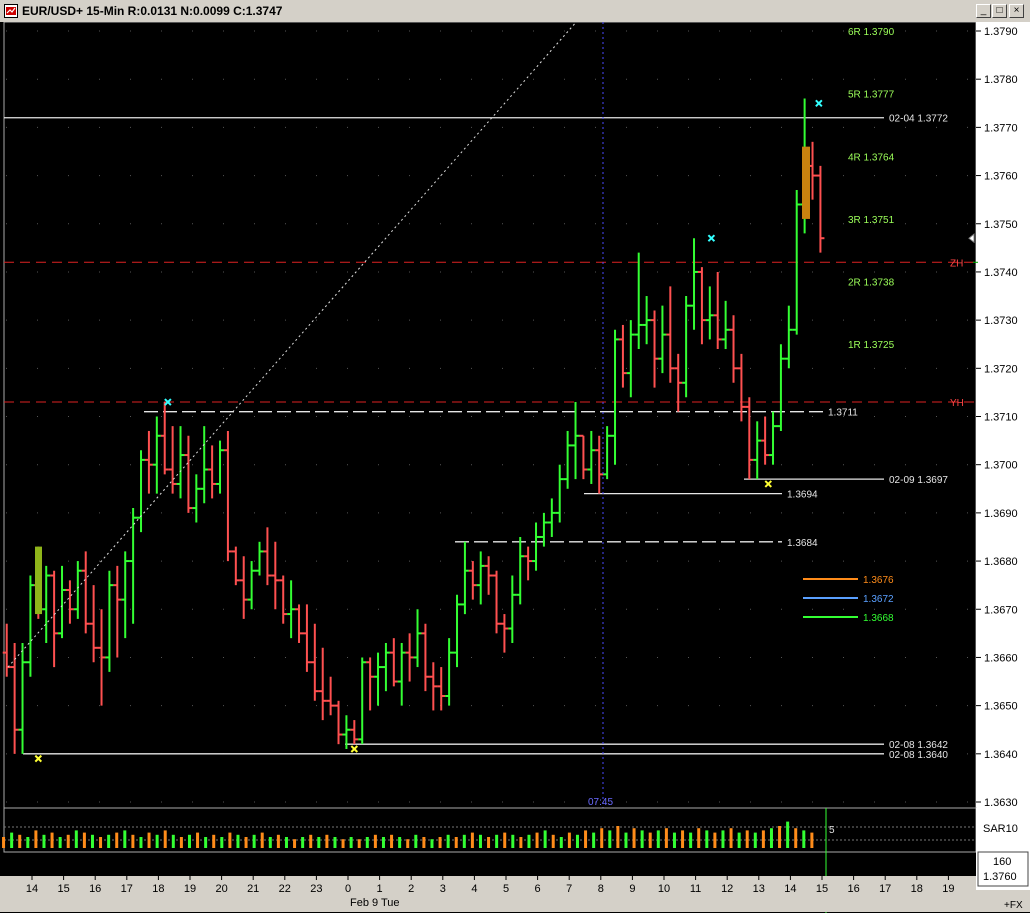  I want to click on time-axis-label: 3, so click(443, 889).